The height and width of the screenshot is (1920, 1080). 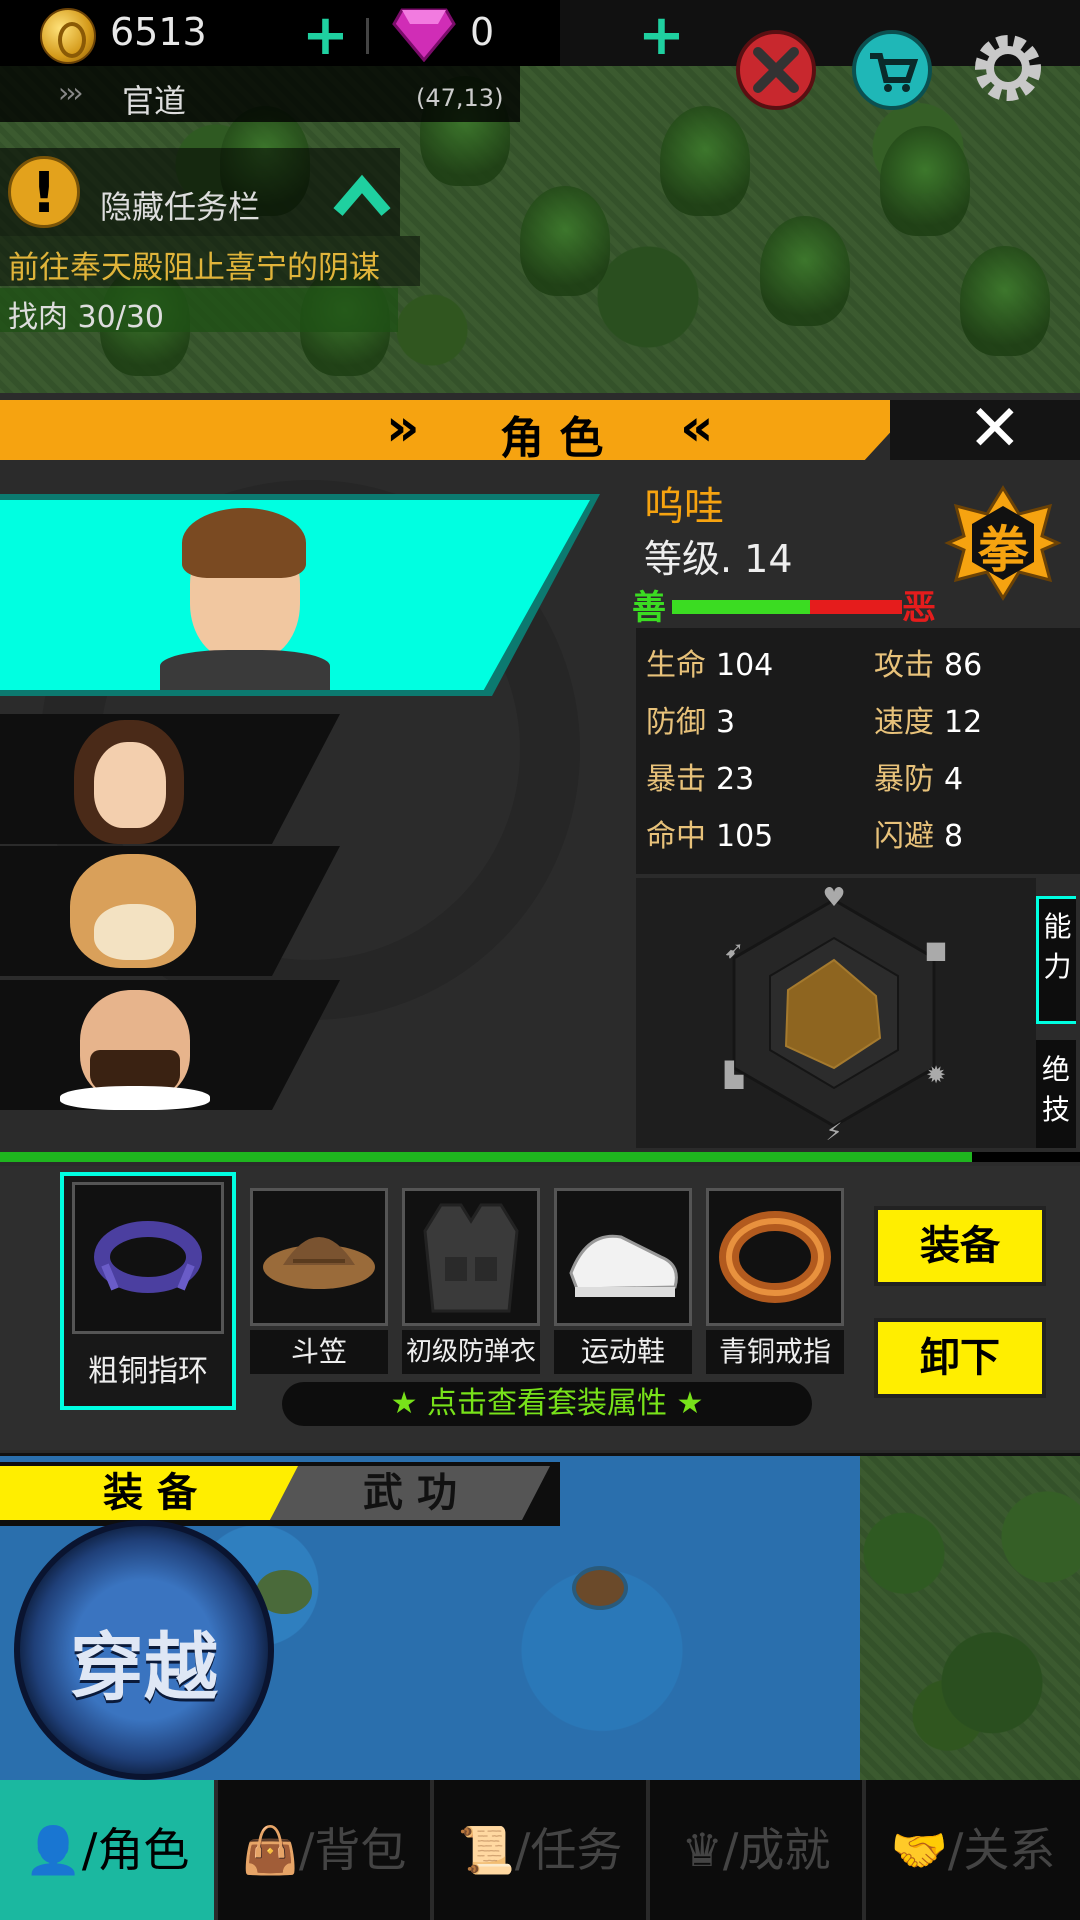 I want to click on tab-martial-arts: 武 功, so click(x=410, y=1493).